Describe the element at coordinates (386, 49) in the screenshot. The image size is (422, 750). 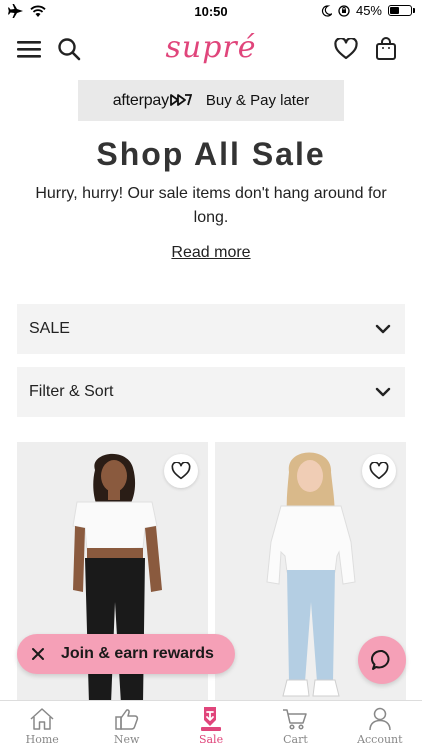
I see `shopping-bag-icon` at that location.